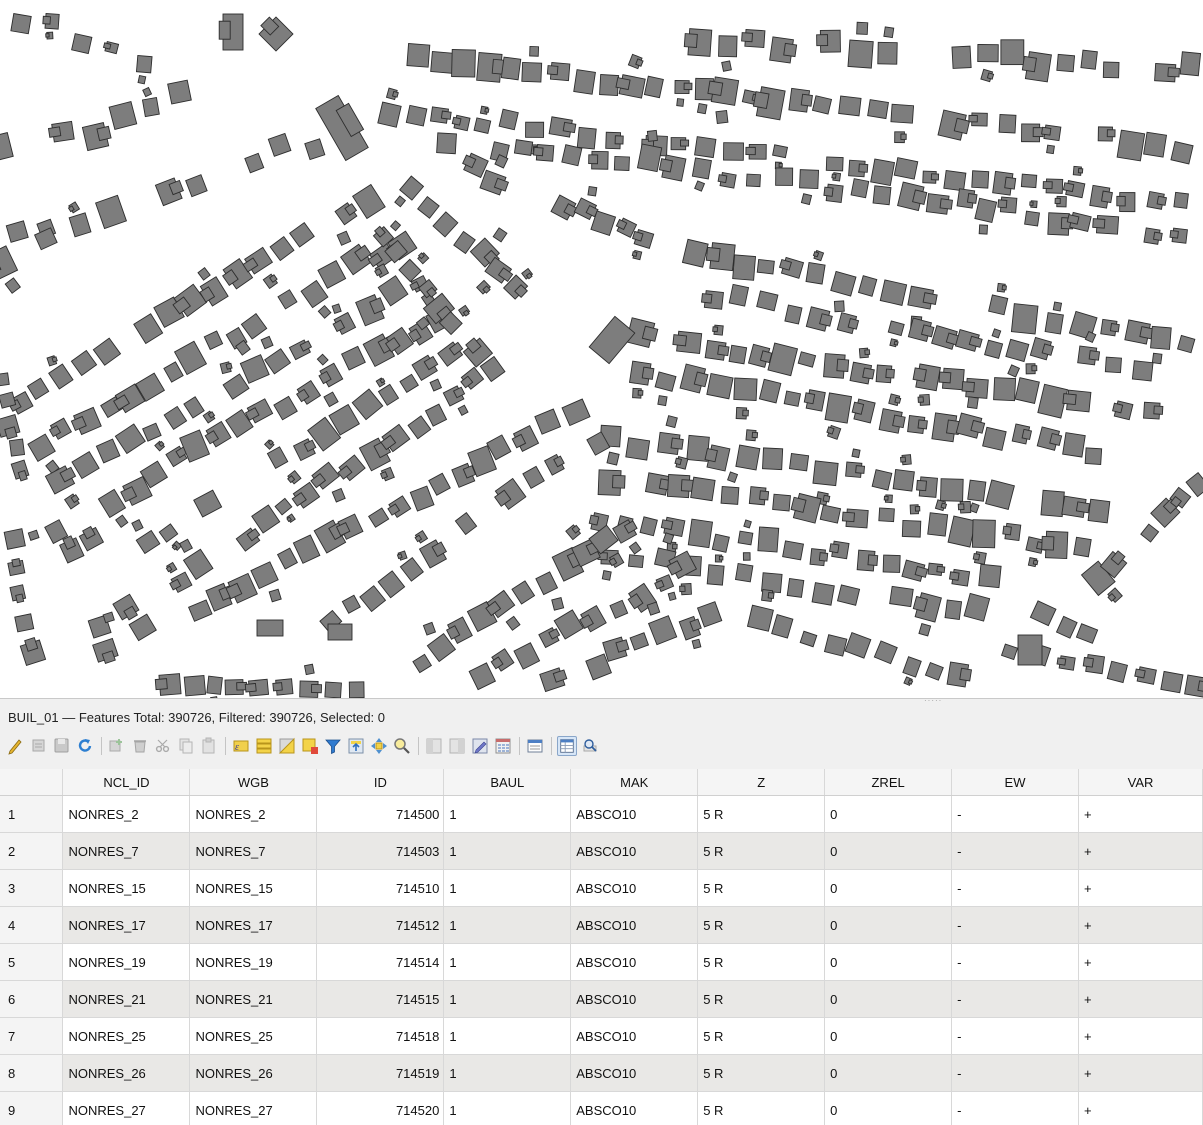 This screenshot has height=1125, width=1203. Describe the element at coordinates (126, 851) in the screenshot. I see `cell-ncl-id: NONRES_7` at that location.